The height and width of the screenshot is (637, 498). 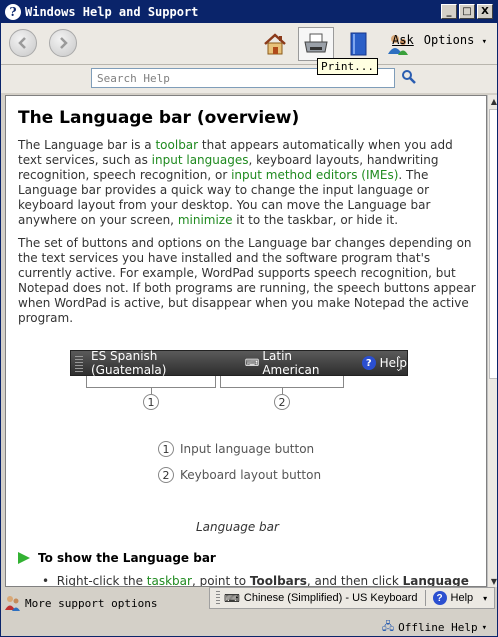 What do you see at coordinates (127, 558) in the screenshot?
I see `section-title-text: To show the Language bar` at bounding box center [127, 558].